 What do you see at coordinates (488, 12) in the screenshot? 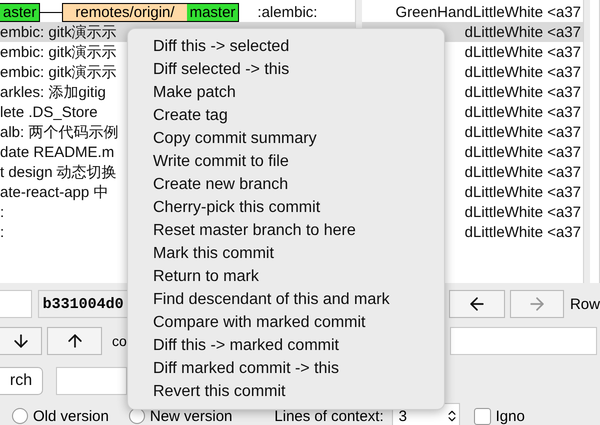
I see `author-name: GreenHandLittleWhite <a37` at bounding box center [488, 12].